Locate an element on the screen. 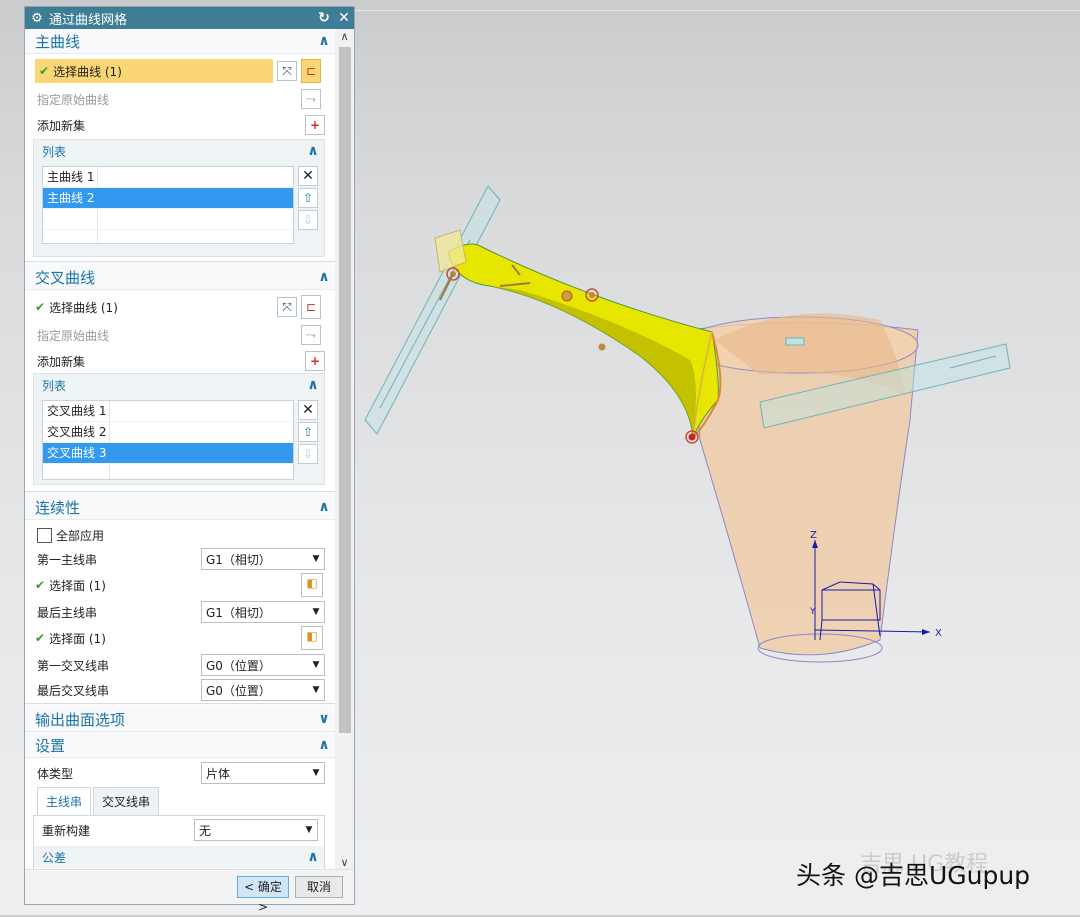 The image size is (1080, 917). scroll-thumb is located at coordinates (345, 390).